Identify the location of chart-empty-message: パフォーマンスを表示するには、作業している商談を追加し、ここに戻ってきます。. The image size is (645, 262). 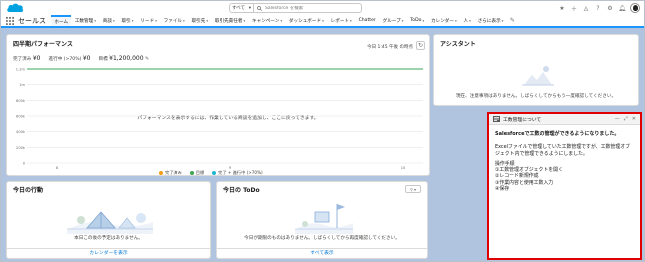
(227, 117).